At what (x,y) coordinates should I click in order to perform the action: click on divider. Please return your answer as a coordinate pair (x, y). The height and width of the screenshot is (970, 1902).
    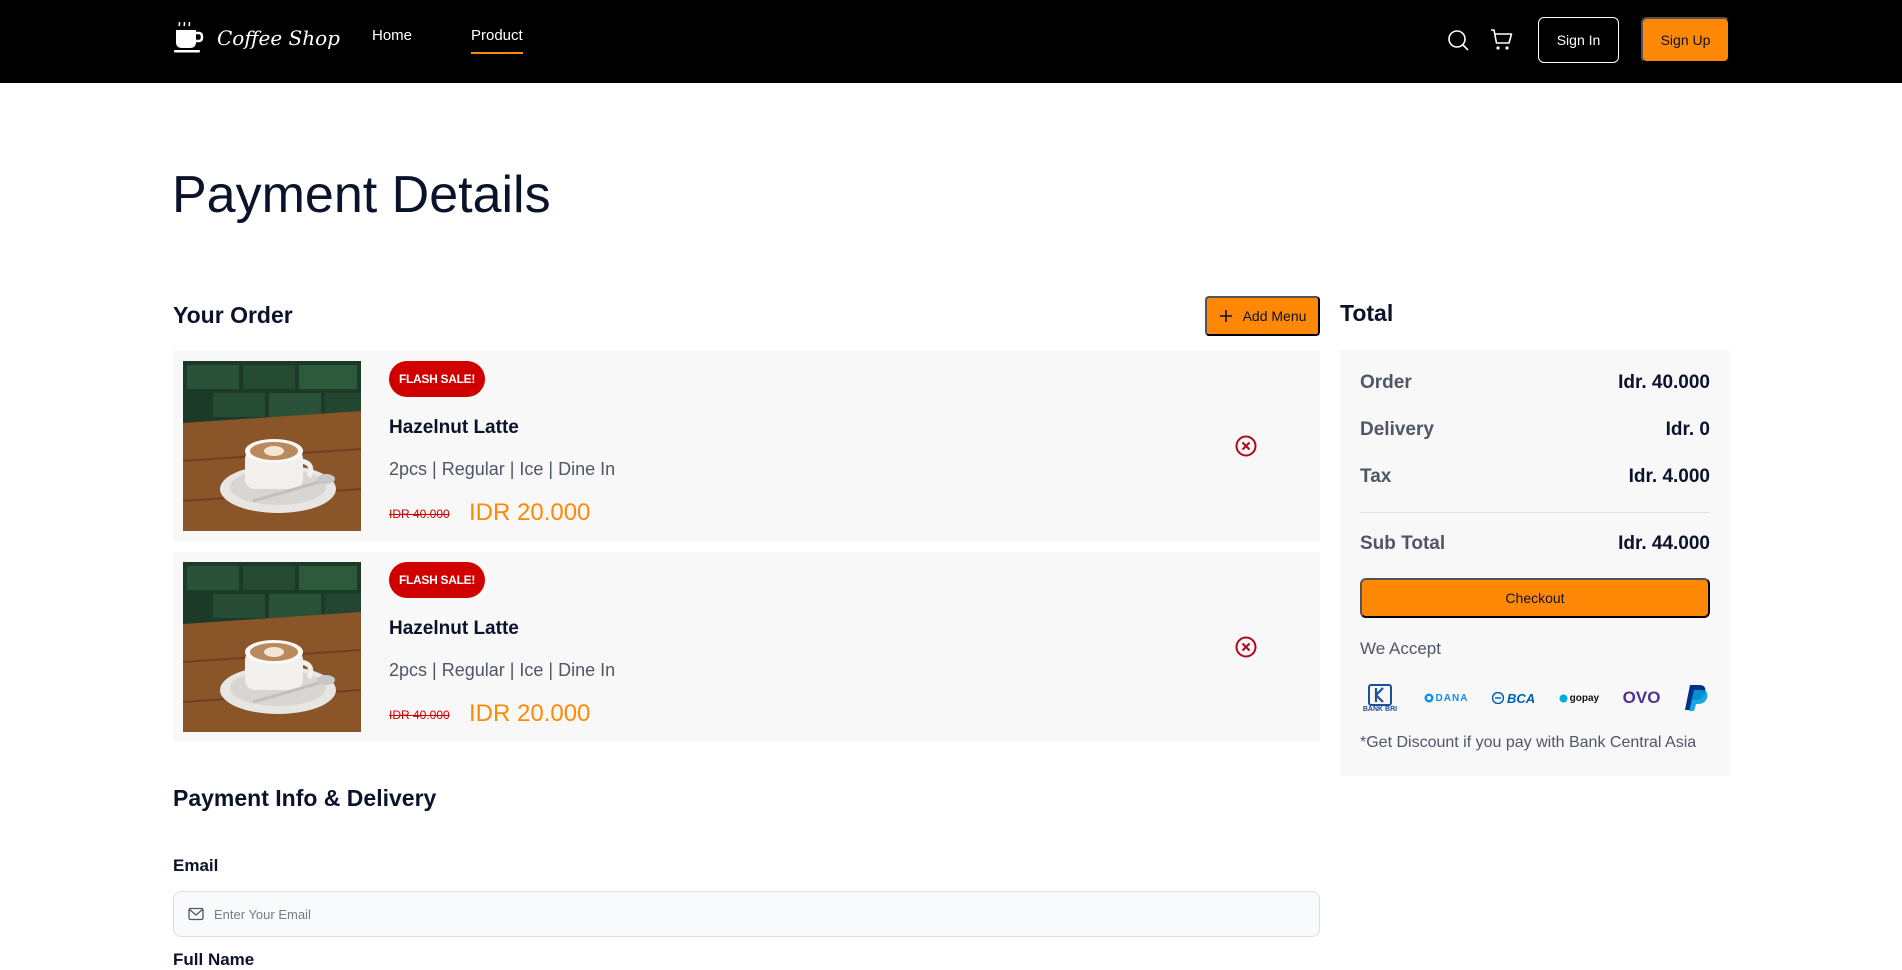
    Looking at the image, I should click on (1535, 512).